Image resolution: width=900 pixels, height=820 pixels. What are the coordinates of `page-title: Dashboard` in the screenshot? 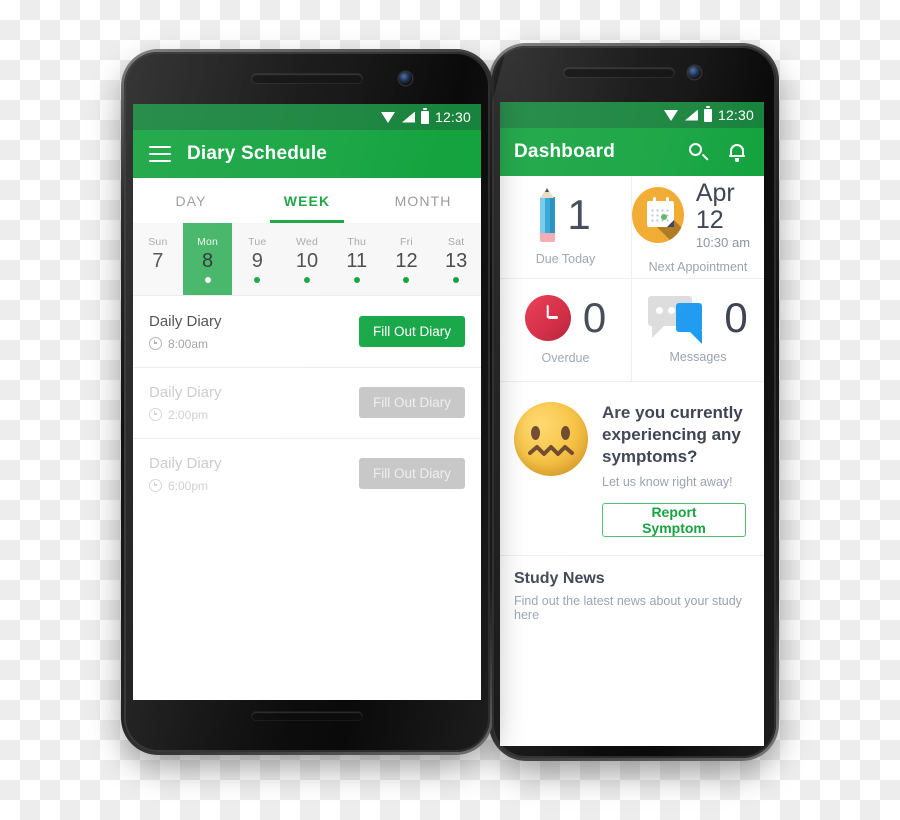 It's located at (565, 151).